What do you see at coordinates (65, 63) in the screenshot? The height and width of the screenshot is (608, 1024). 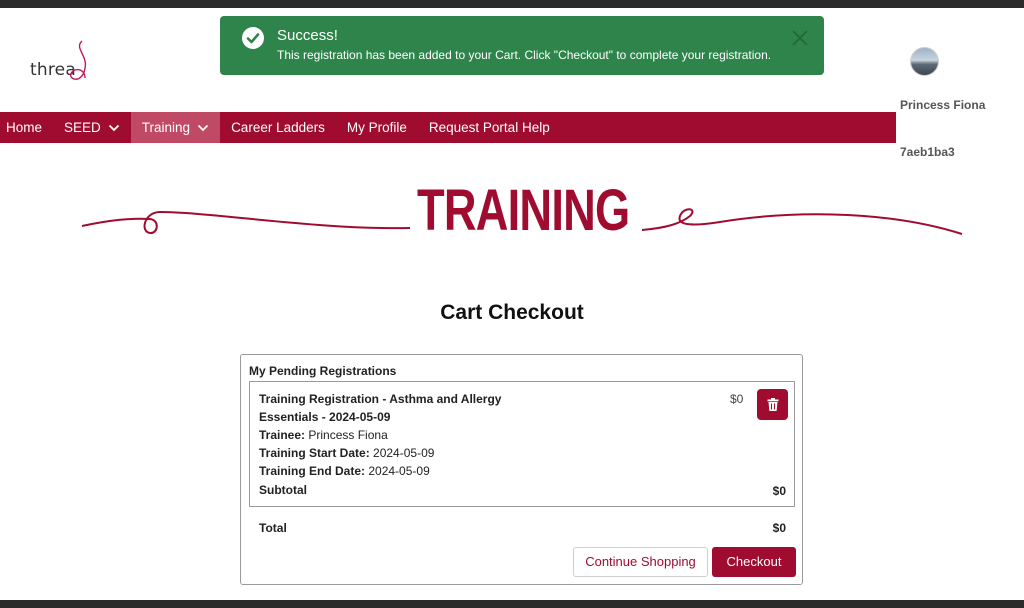 I see `thread-logo: threa` at bounding box center [65, 63].